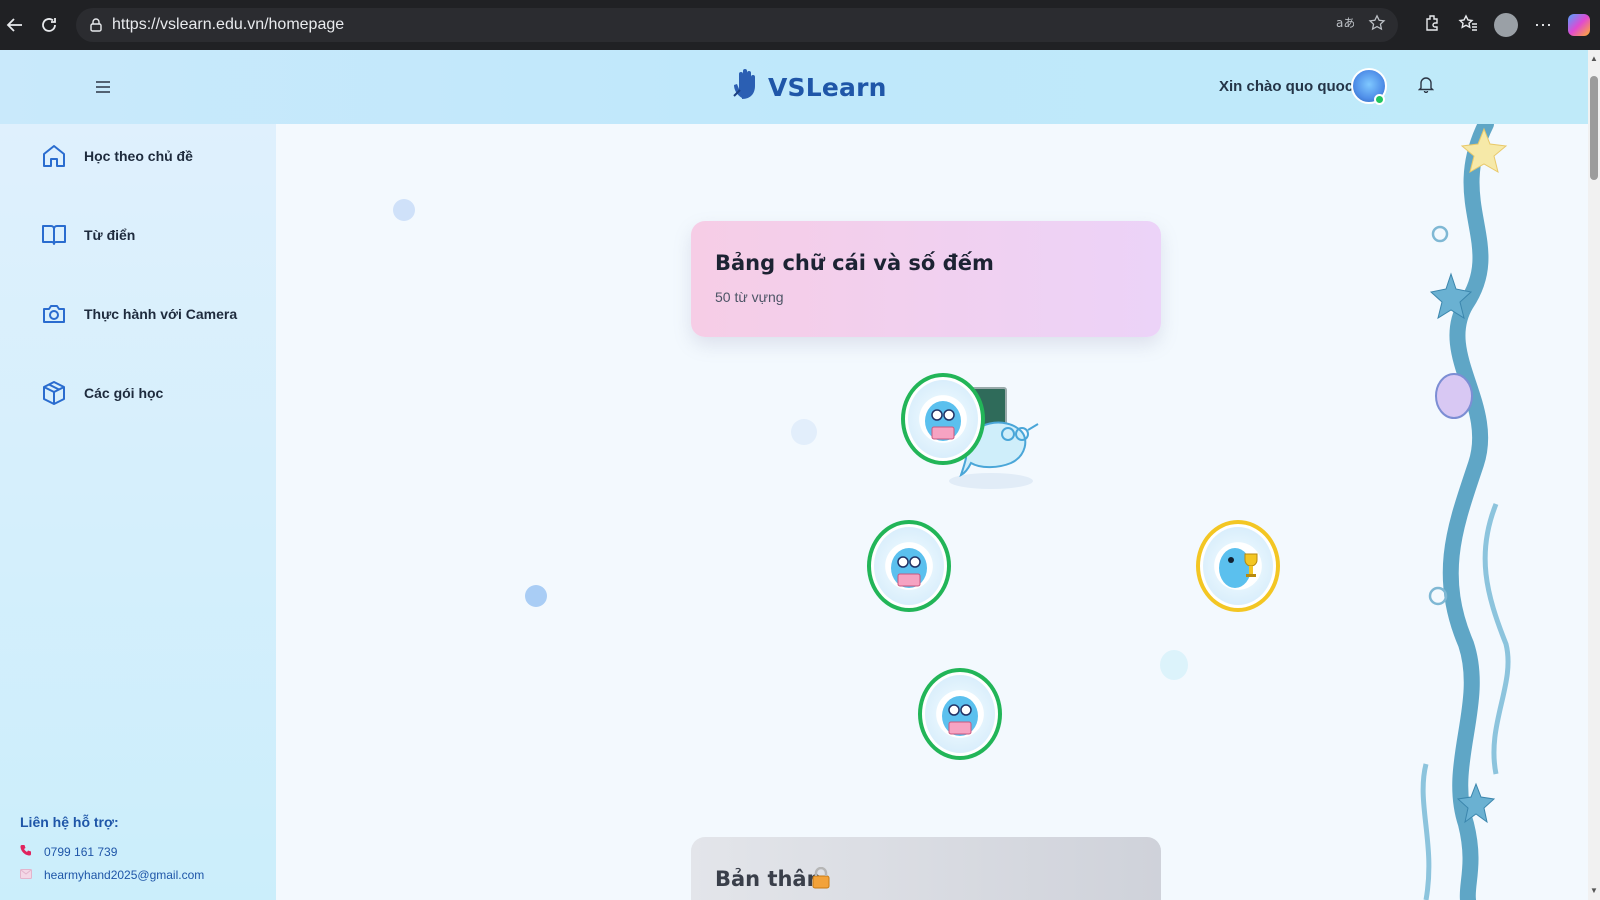 This screenshot has width=1600, height=900. What do you see at coordinates (854, 263) in the screenshot?
I see `unit-title: Bảng chữ cái và số đếm` at bounding box center [854, 263].